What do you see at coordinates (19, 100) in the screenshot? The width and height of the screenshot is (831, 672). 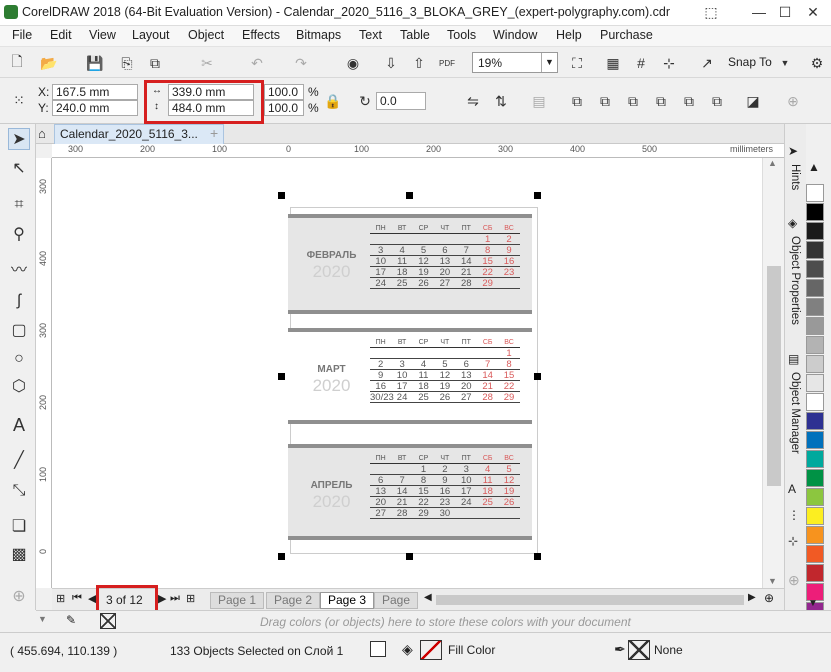 I see `object-origin-icon: ⁙` at bounding box center [19, 100].